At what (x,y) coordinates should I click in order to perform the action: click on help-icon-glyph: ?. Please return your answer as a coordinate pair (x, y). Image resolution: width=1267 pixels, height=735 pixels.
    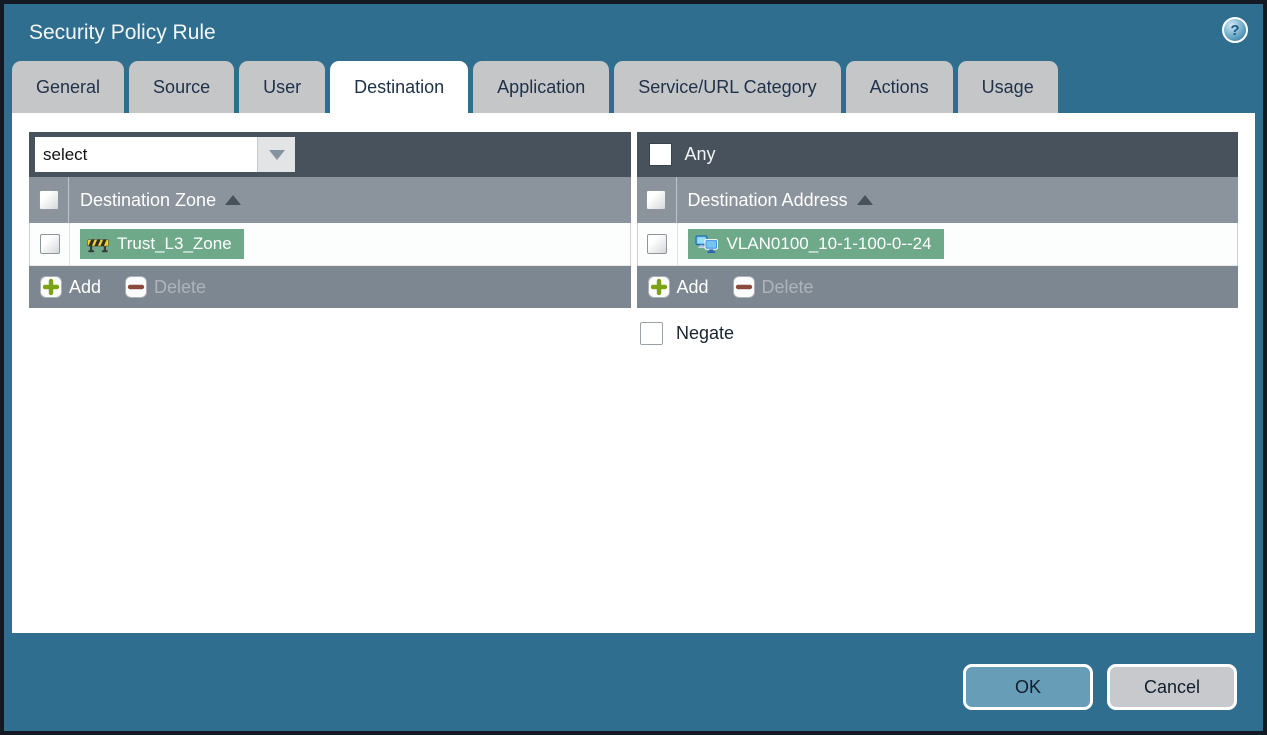
    Looking at the image, I should click on (1235, 30).